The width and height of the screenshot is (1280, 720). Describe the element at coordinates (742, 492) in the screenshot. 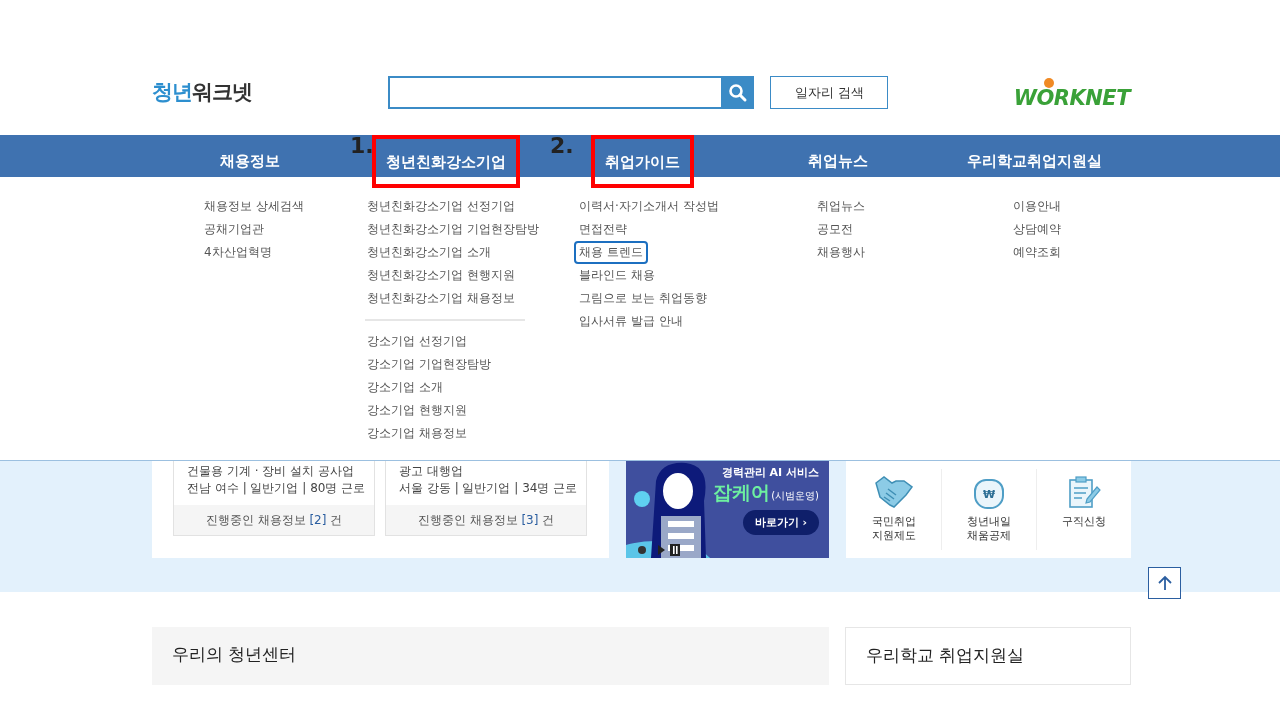

I see `banner-title: 잡케어` at that location.